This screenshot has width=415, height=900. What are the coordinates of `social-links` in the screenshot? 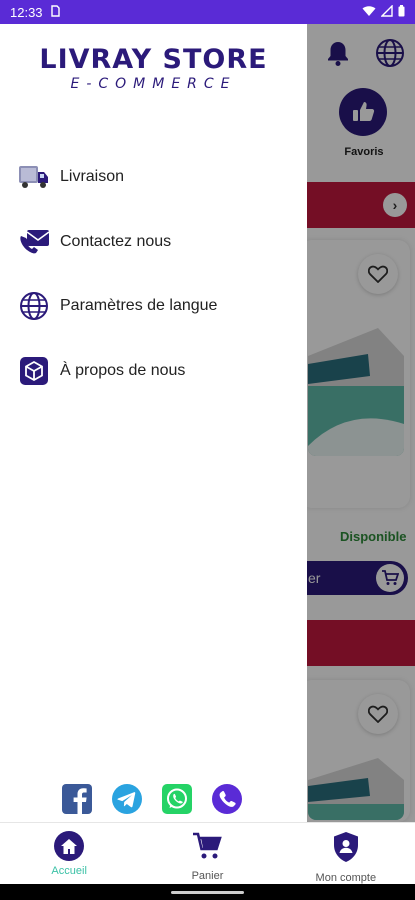 It's located at (152, 799).